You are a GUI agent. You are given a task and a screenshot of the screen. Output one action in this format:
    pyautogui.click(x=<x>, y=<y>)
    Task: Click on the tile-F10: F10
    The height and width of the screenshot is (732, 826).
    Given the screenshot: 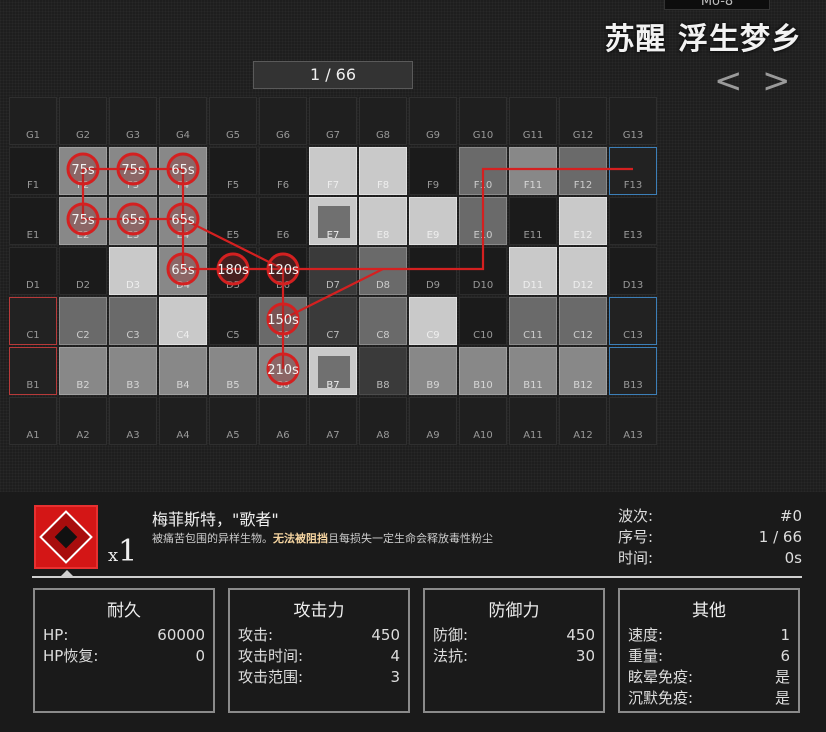 What is the action you would take?
    pyautogui.click(x=483, y=171)
    